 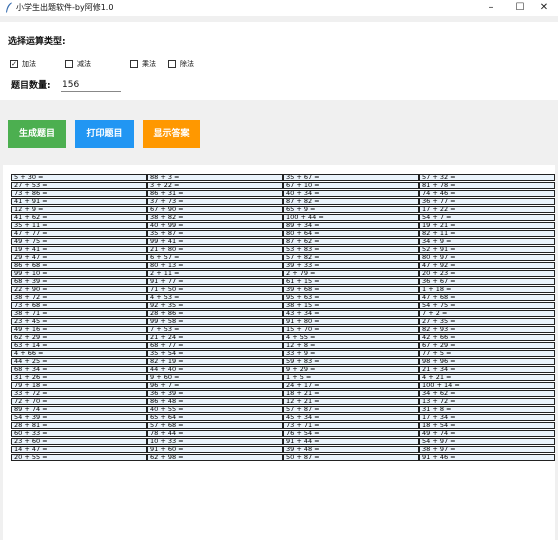 What do you see at coordinates (188, 64) in the screenshot?
I see `division-checkbox: 除法` at bounding box center [188, 64].